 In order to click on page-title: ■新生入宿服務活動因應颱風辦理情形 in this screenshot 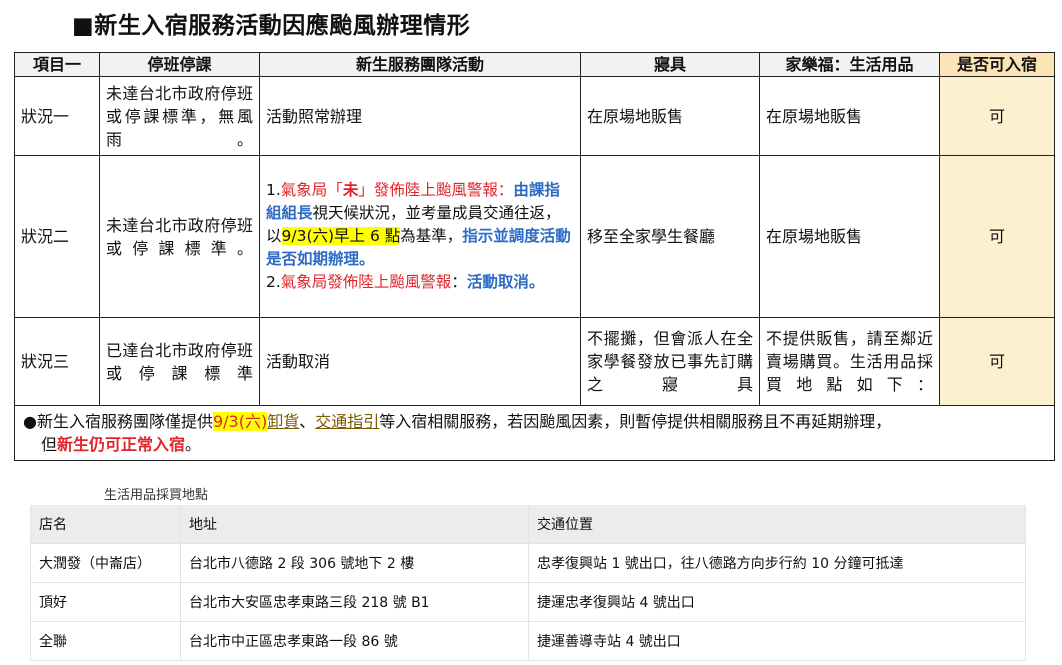, I will do `click(271, 26)`.